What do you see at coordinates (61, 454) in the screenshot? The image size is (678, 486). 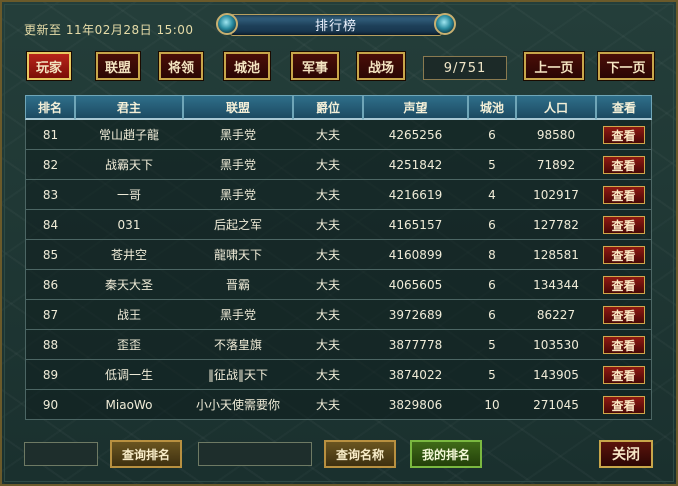 I see `rank-query-input` at bounding box center [61, 454].